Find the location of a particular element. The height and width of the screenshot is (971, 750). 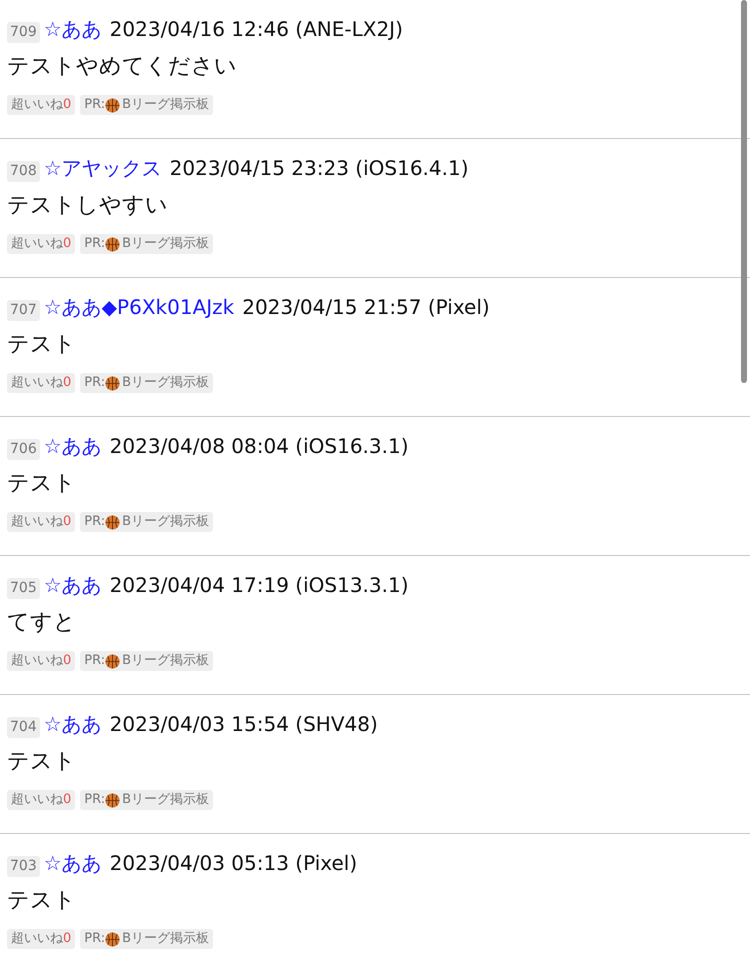

post-body: てすと is located at coordinates (42, 623).